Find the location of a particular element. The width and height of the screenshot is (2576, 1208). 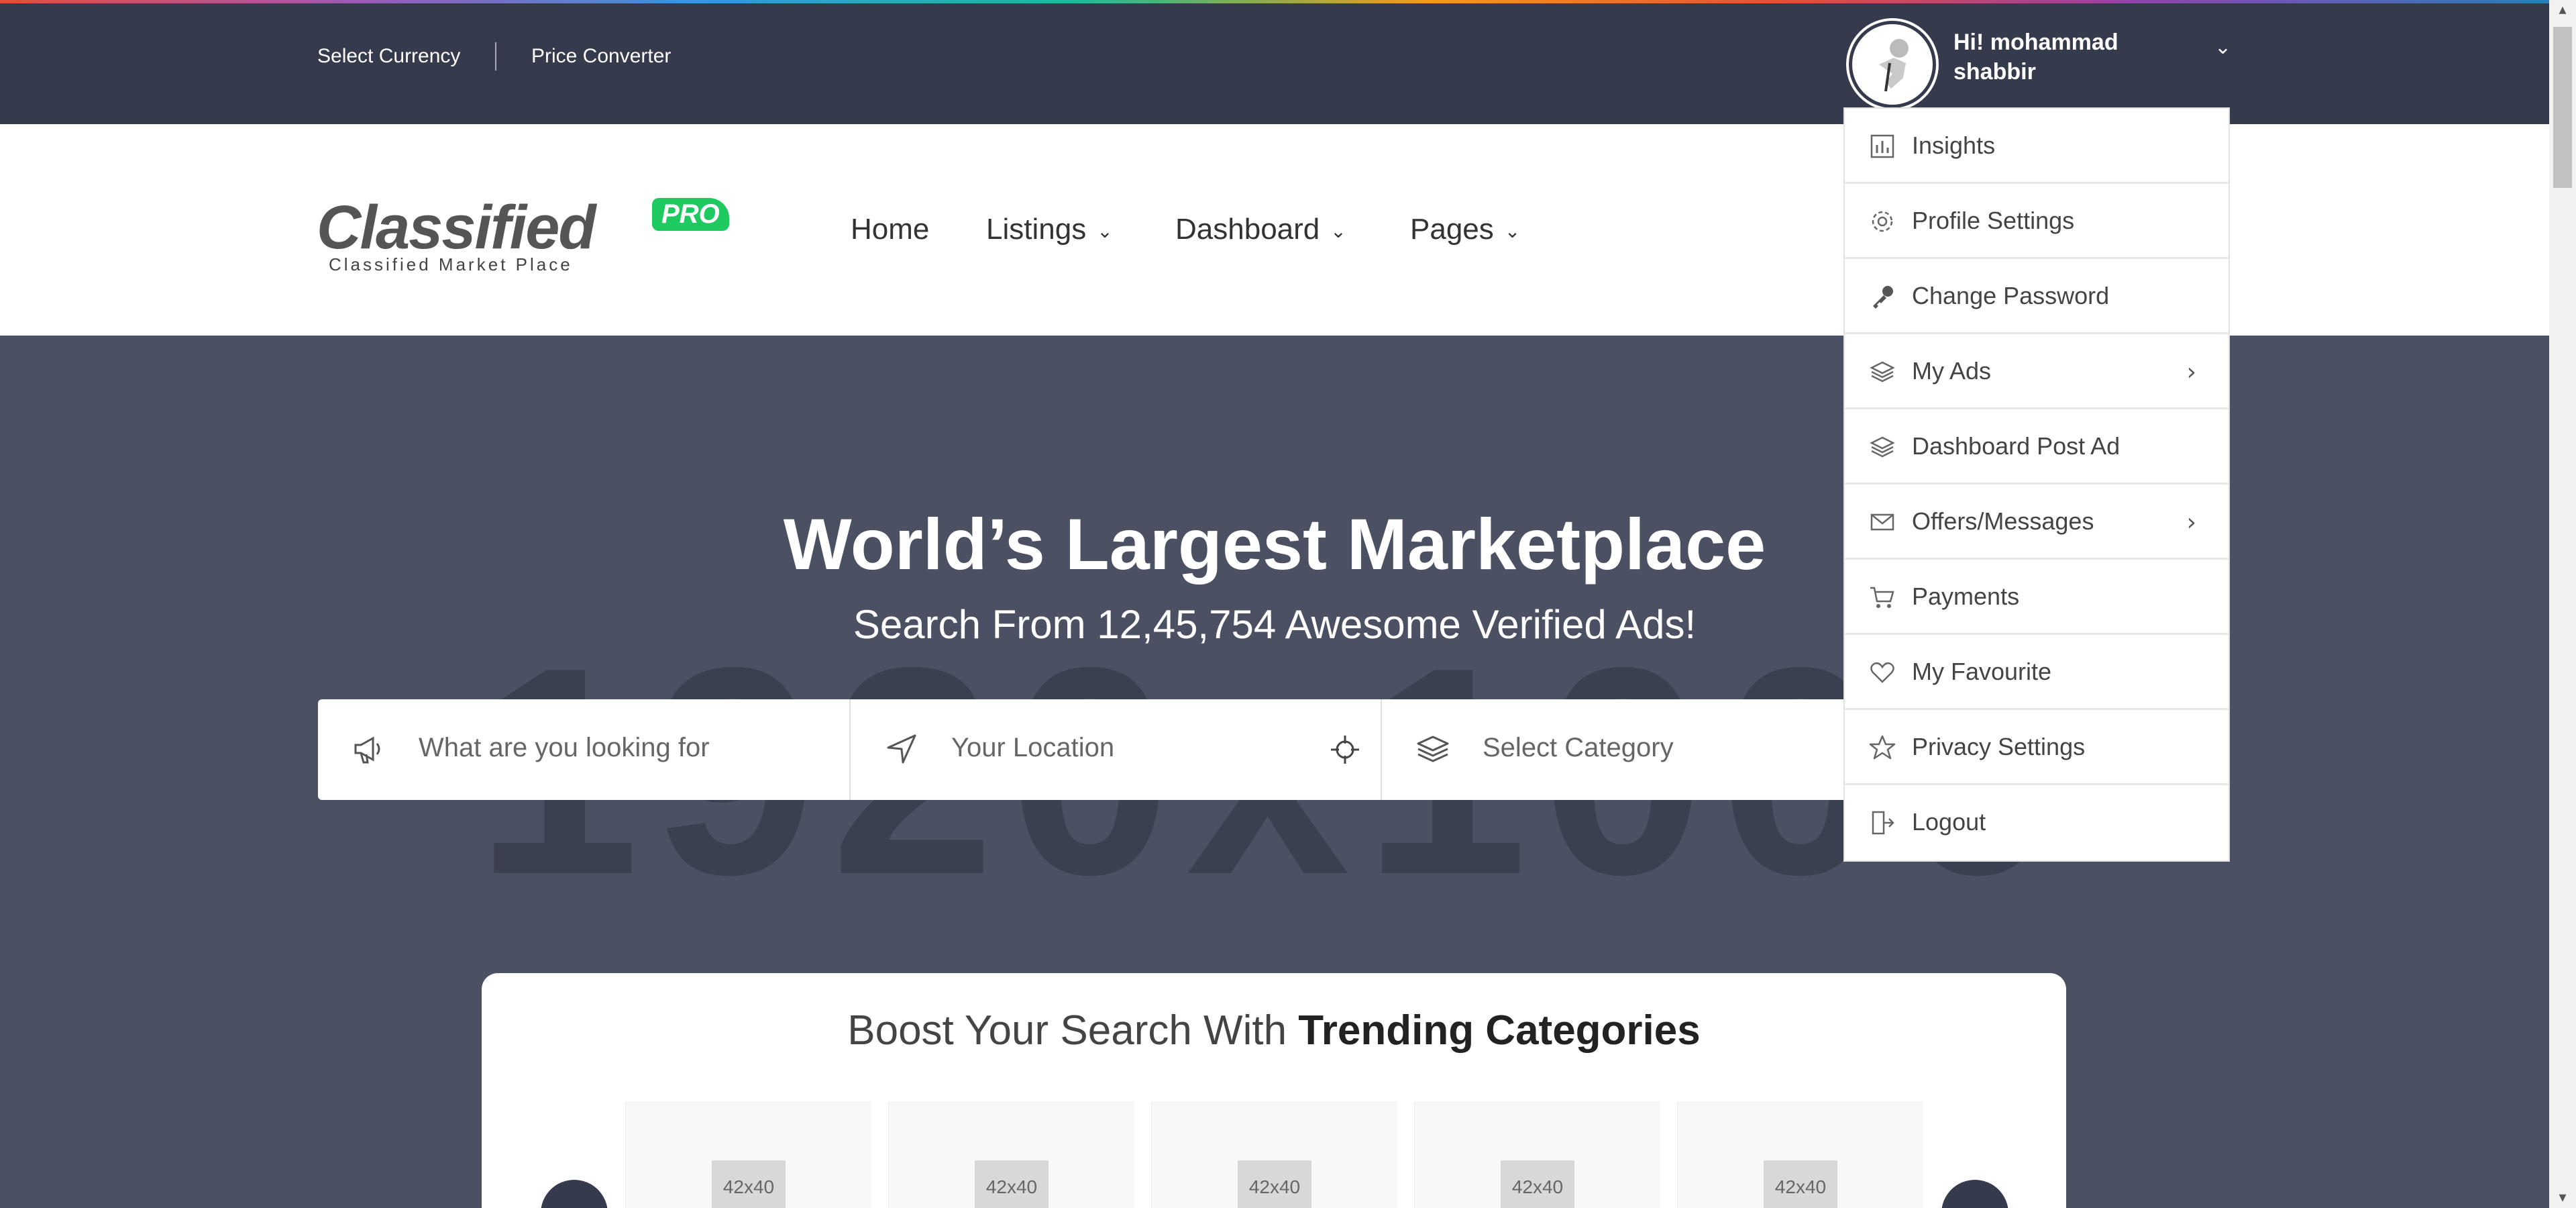

menu-item-label: Insights is located at coordinates (1954, 145).